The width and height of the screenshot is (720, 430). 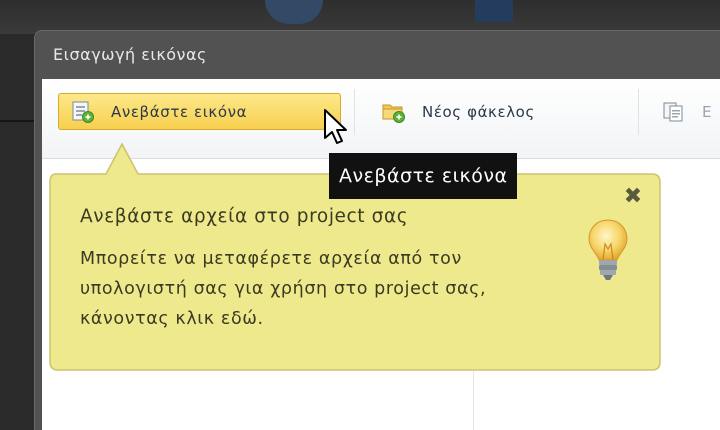 I want to click on new-folder-label: Νέος φάκελος, so click(x=478, y=111).